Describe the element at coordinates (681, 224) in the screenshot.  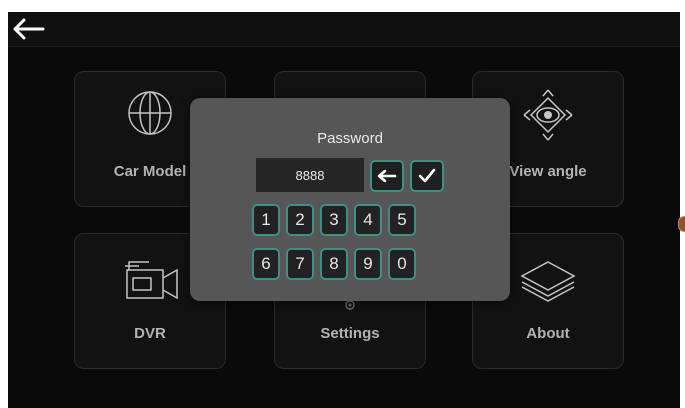
I see `edge-indicator` at that location.